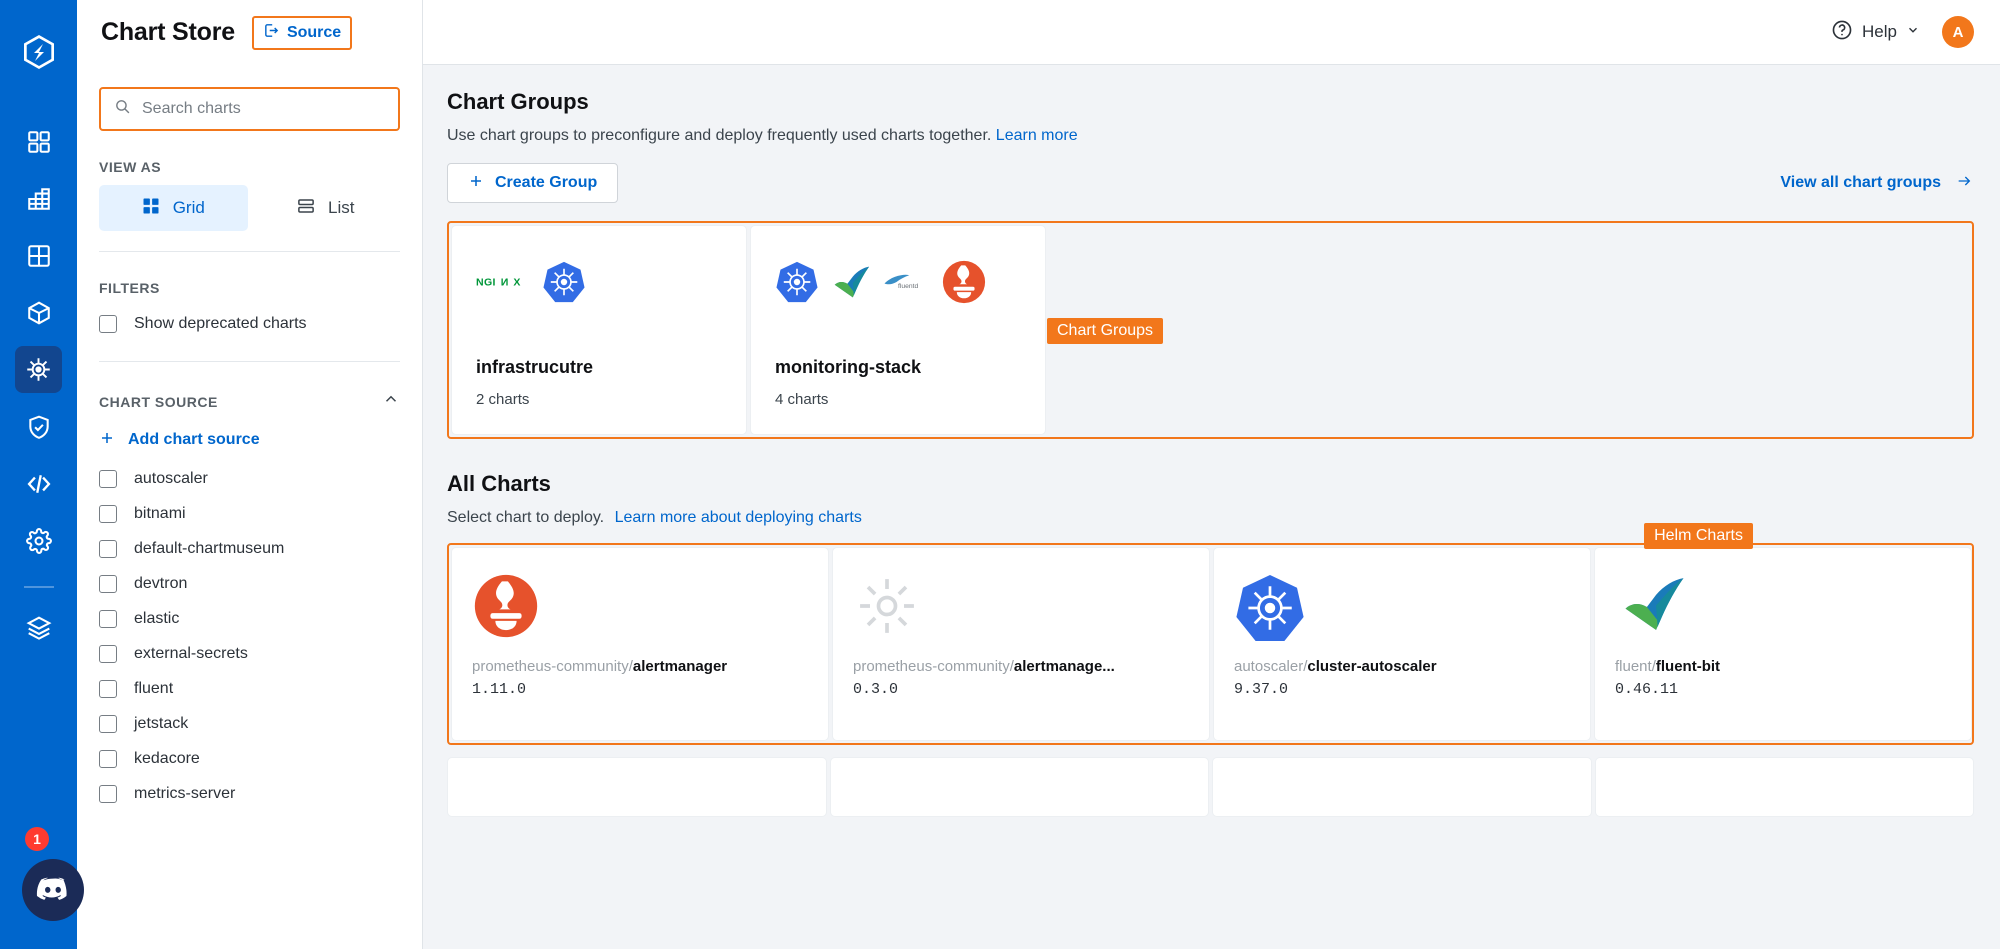 This screenshot has width=2000, height=949. What do you see at coordinates (1913, 32) in the screenshot?
I see `chevron-down-icon` at bounding box center [1913, 32].